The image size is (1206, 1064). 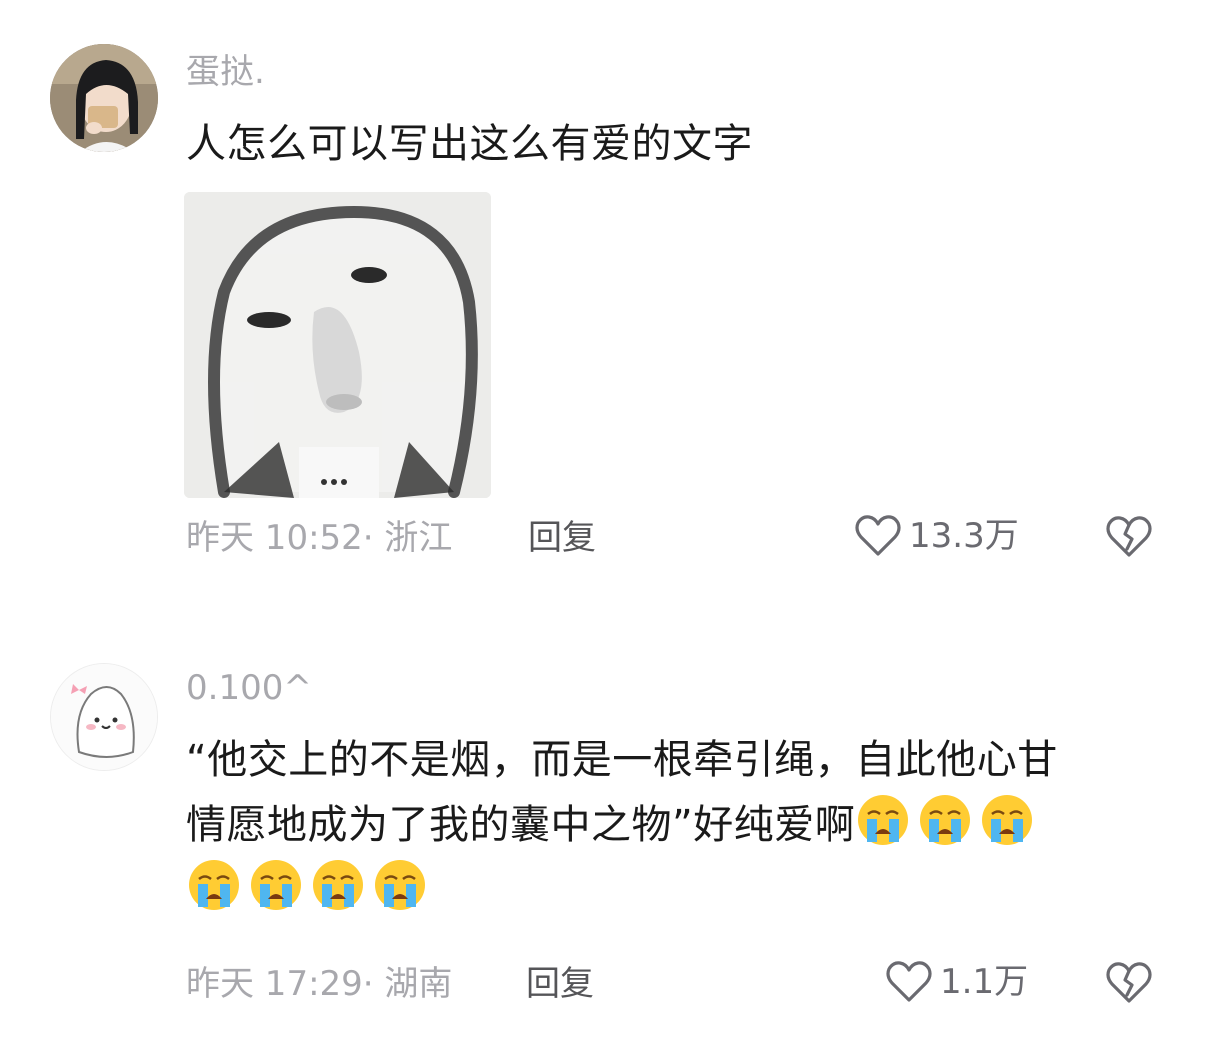 I want to click on like-count: 1.1万, so click(x=984, y=982).